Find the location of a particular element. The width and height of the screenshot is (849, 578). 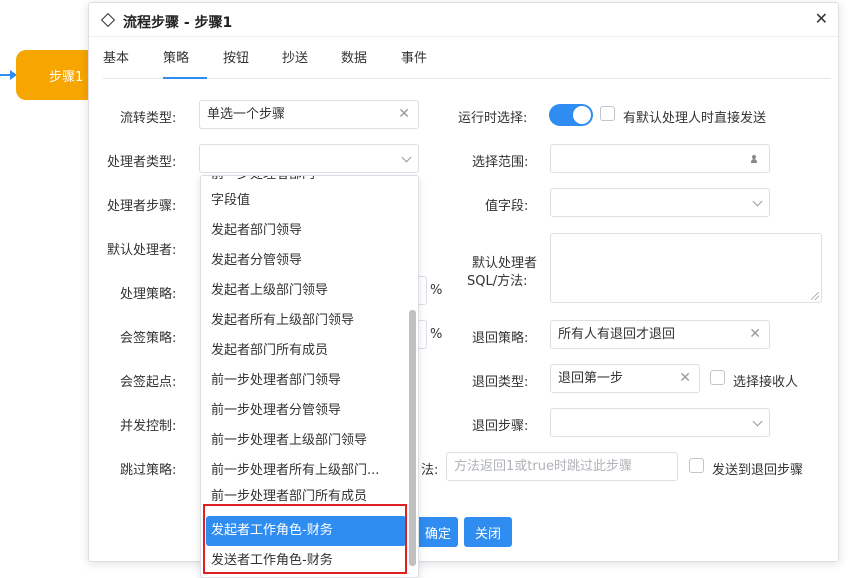

close-button: 关闭 is located at coordinates (488, 532).